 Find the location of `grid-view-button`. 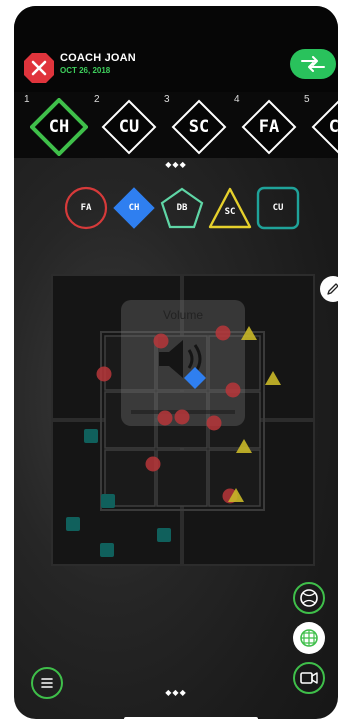

grid-view-button is located at coordinates (309, 638).